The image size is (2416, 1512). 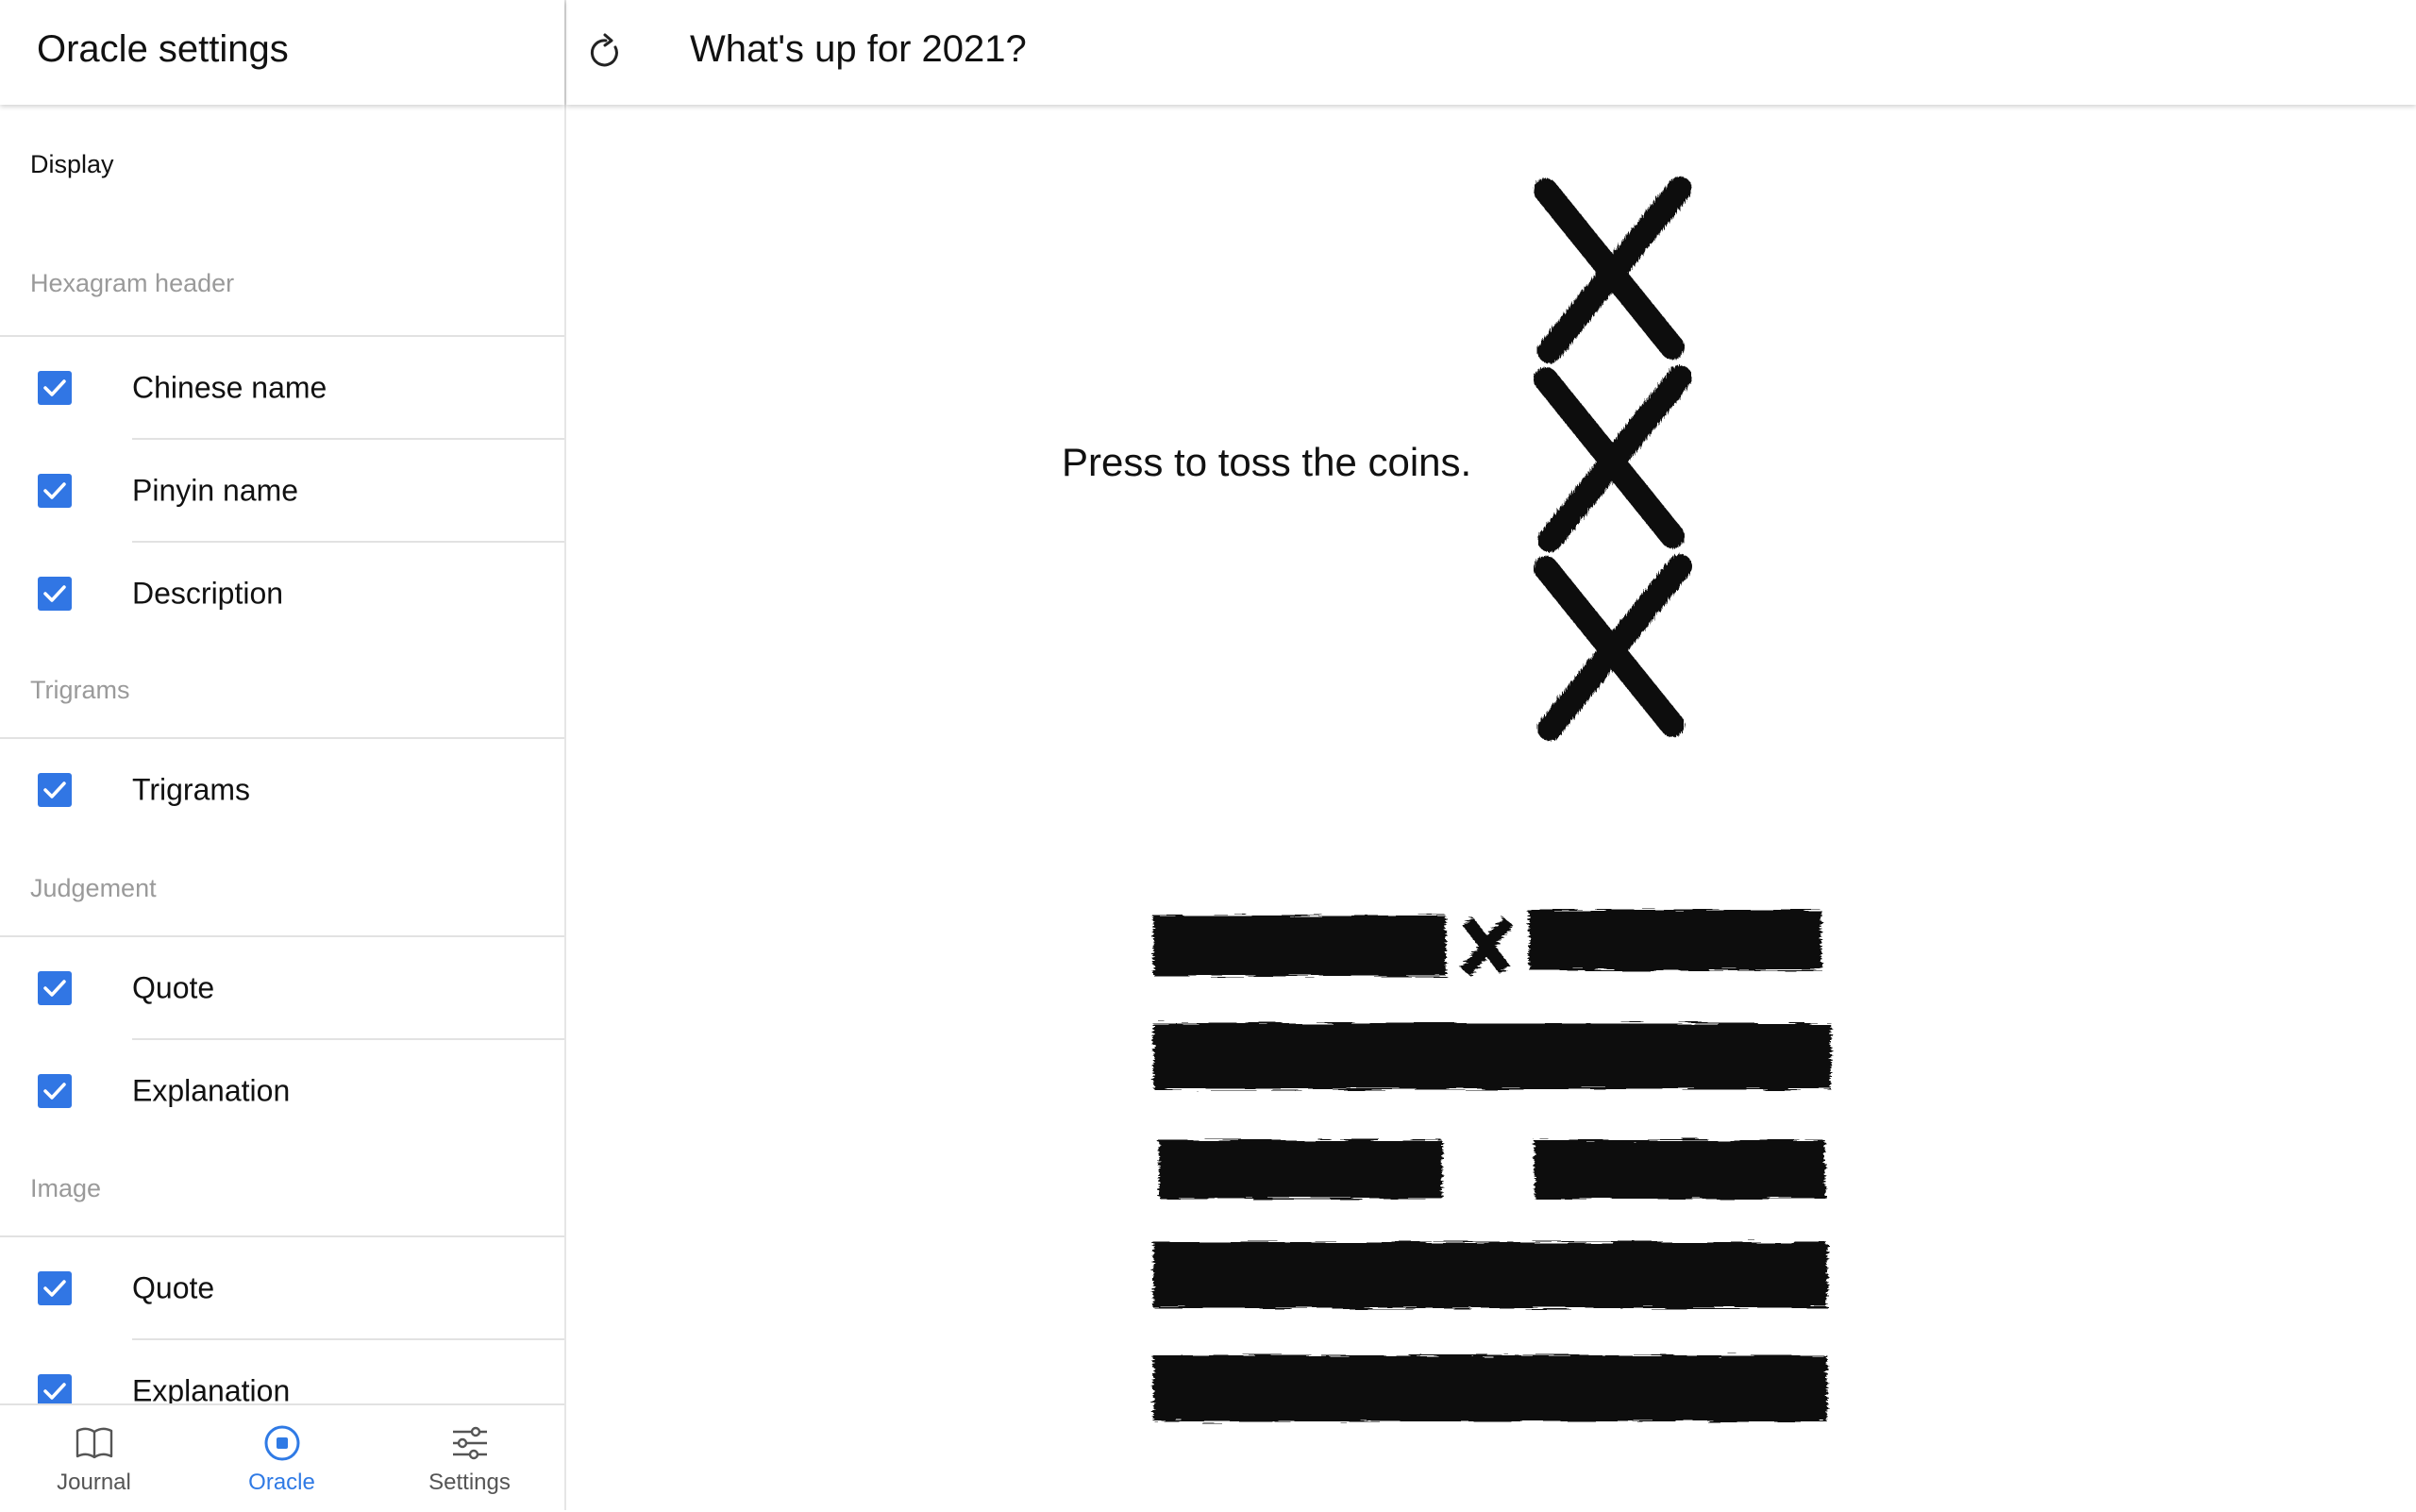 What do you see at coordinates (191, 789) in the screenshot?
I see `setting-label: Trigrams` at bounding box center [191, 789].